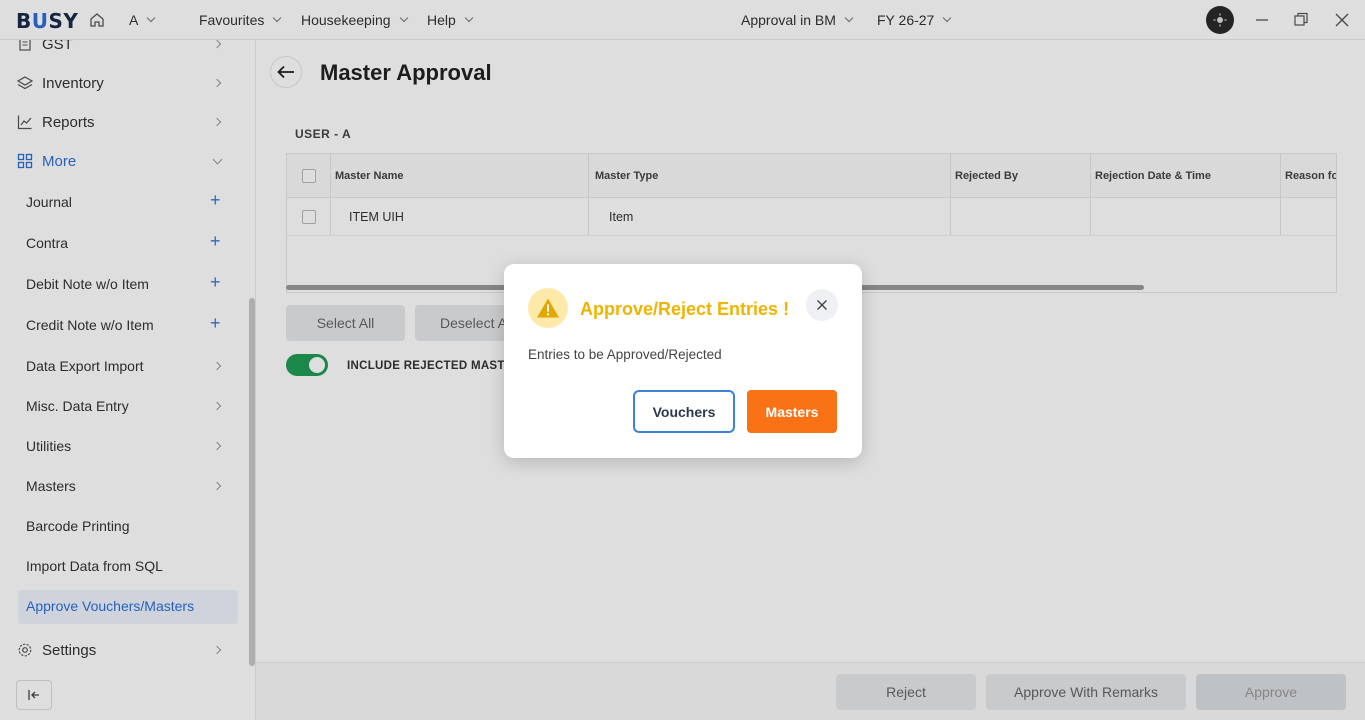 The height and width of the screenshot is (720, 1365). I want to click on warning-icon, so click(548, 308).